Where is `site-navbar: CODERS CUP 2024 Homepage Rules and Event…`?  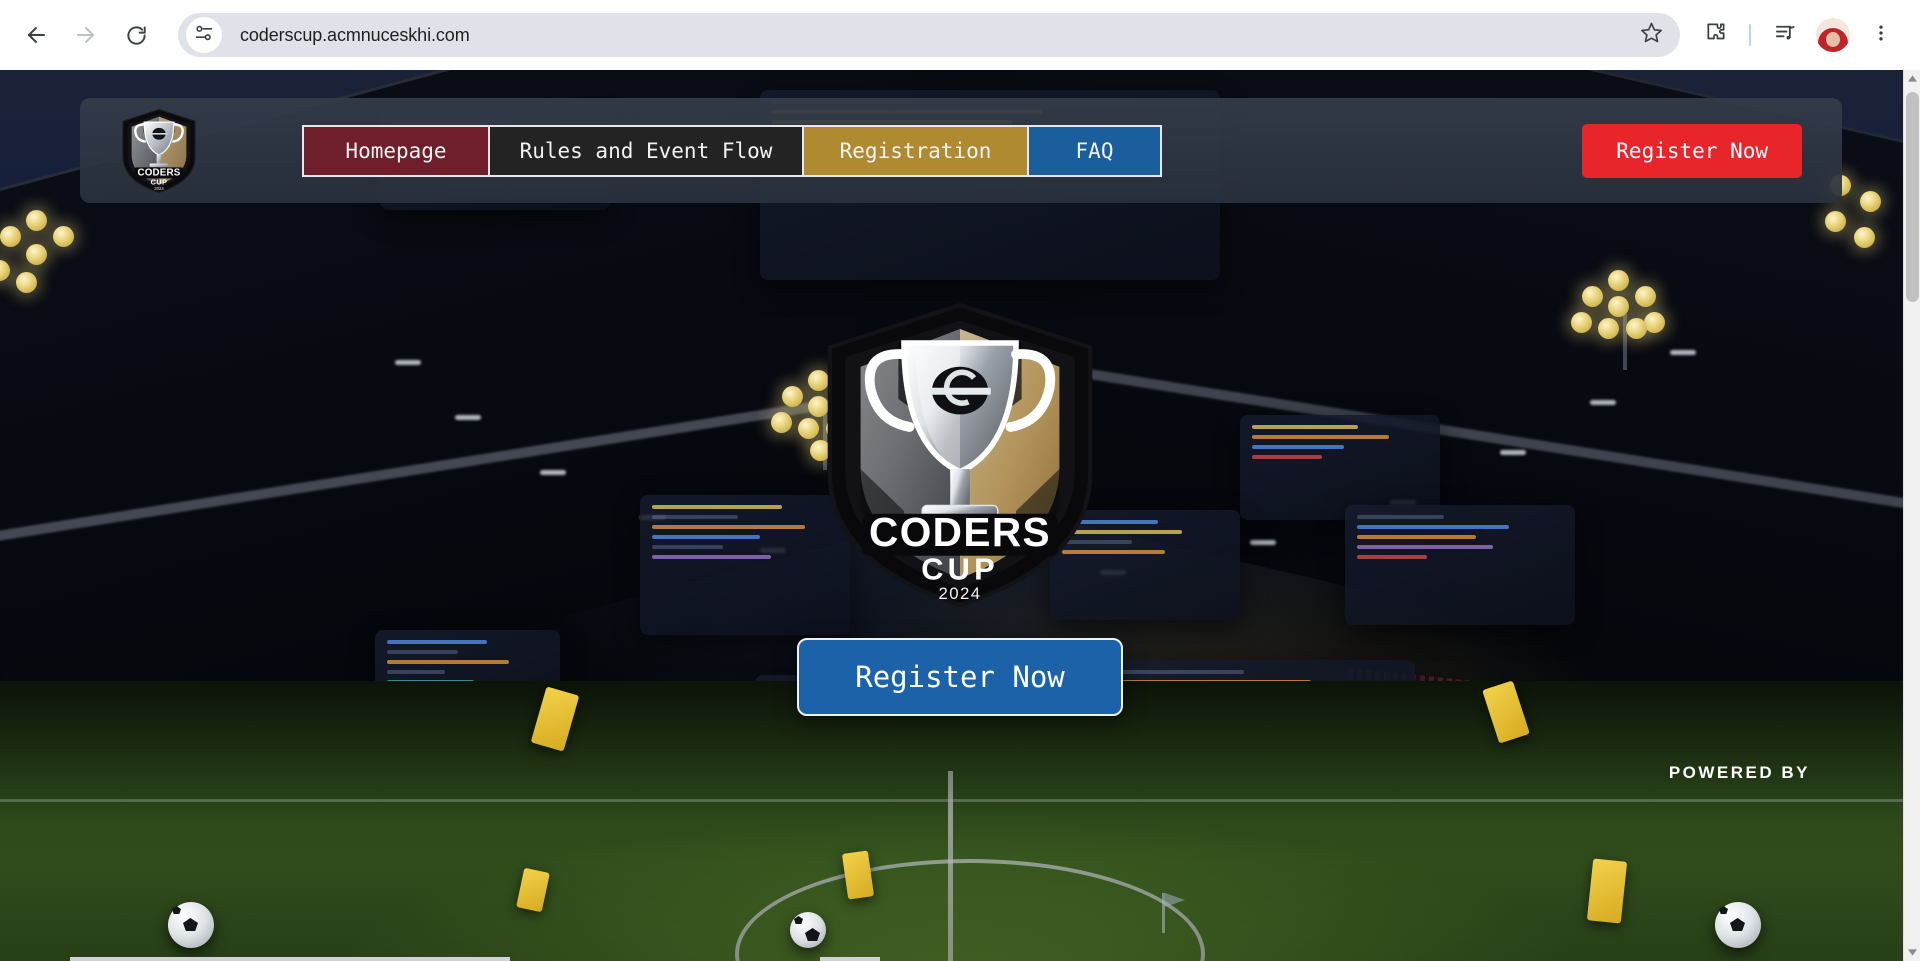 site-navbar: CODERS CUP 2024 Homepage Rules and Event… is located at coordinates (961, 150).